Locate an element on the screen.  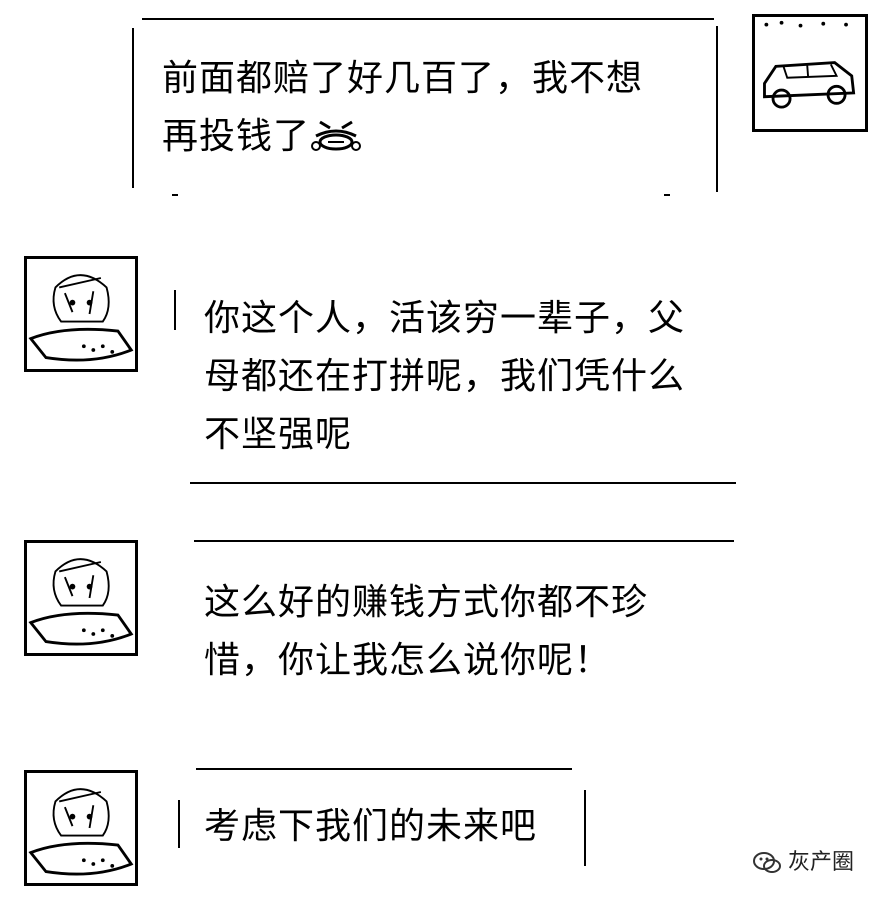
watermark-text: 灰产圈 is located at coordinates (821, 862).